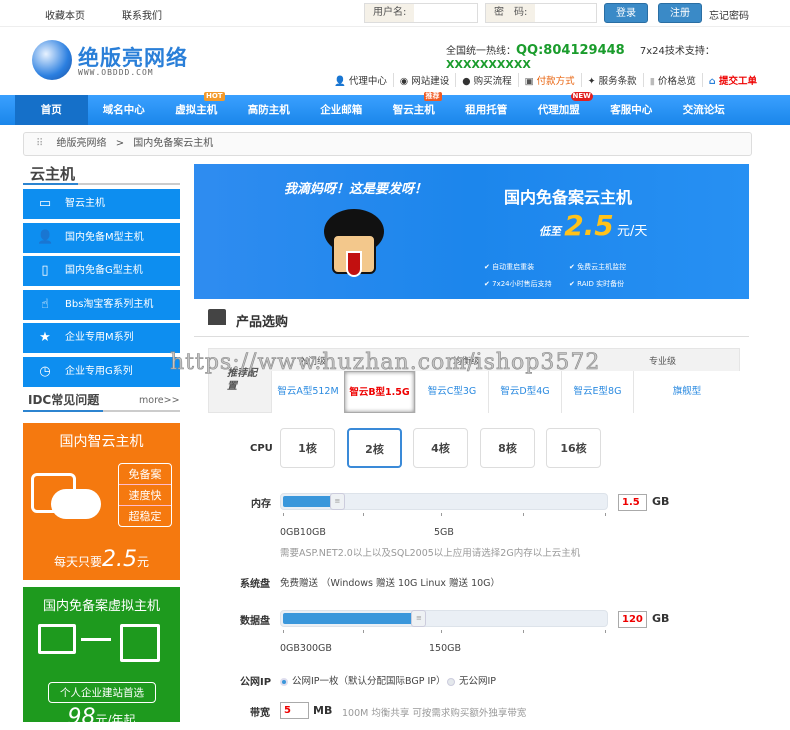  I want to click on header-link-terms: ✦ 服务条款, so click(611, 80).